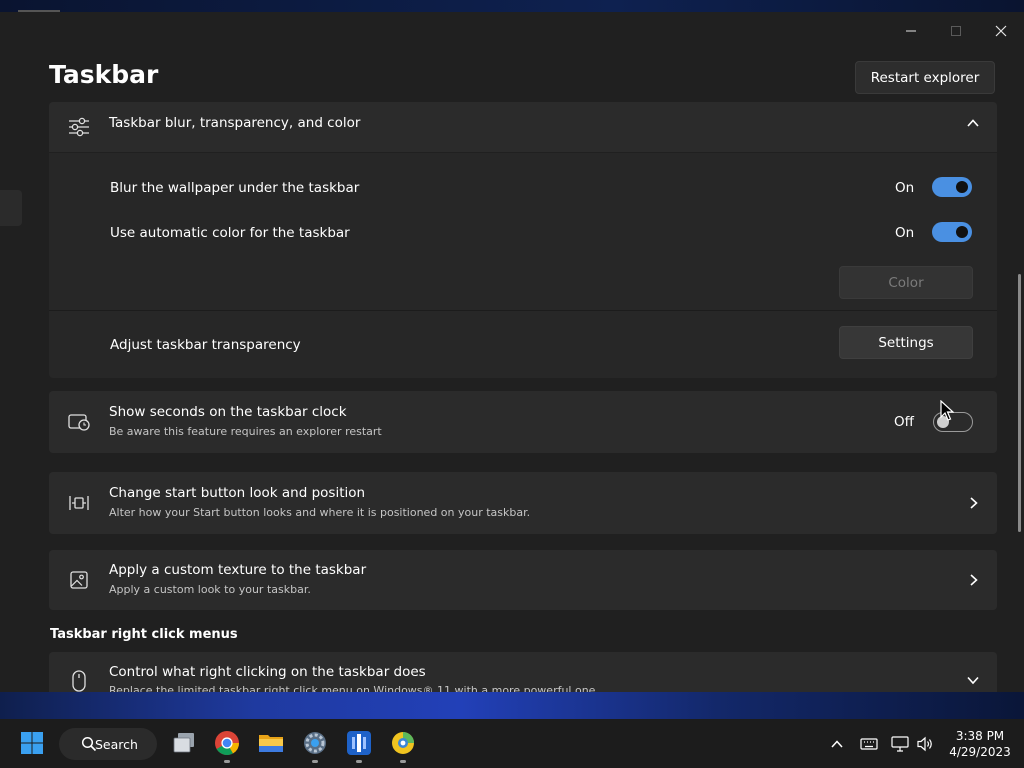  I want to click on start-icon, so click(32, 743).